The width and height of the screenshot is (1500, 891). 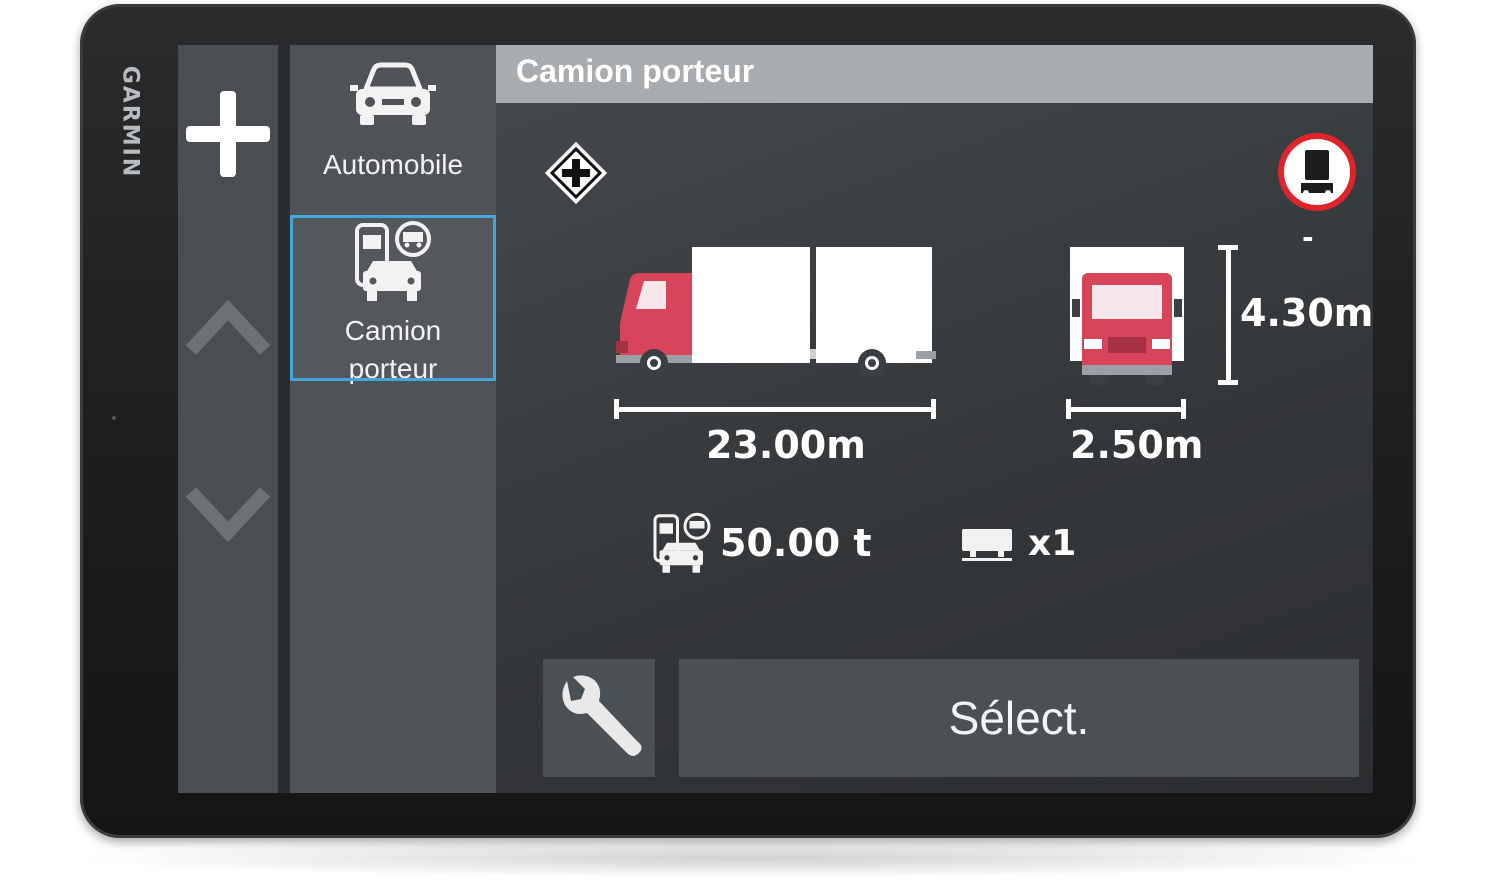 What do you see at coordinates (1308, 237) in the screenshot?
I see `restriction-value: -` at bounding box center [1308, 237].